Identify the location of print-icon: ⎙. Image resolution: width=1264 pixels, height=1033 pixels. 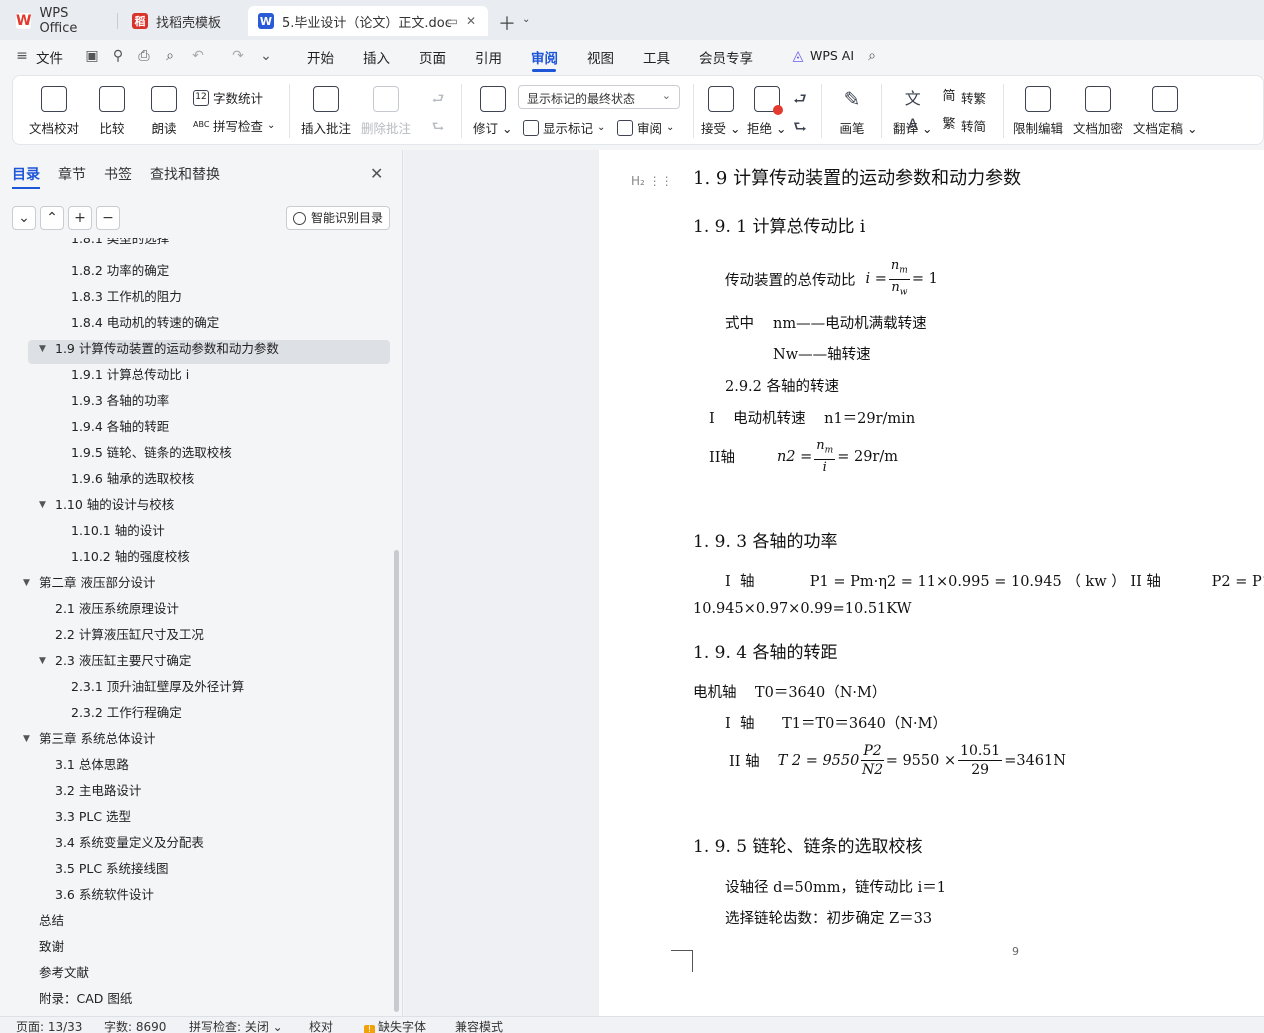
(144, 56).